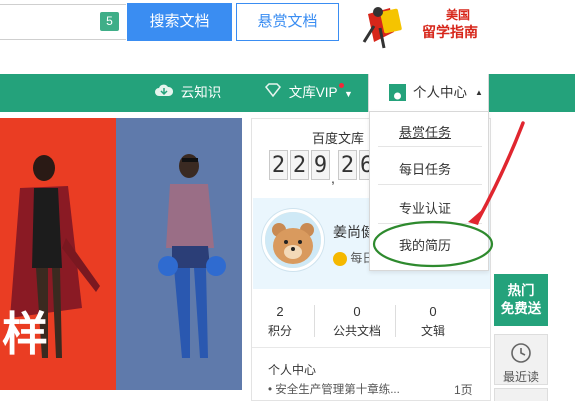 The height and width of the screenshot is (401, 575). I want to click on personal-center-title: 个人中心, so click(292, 370).